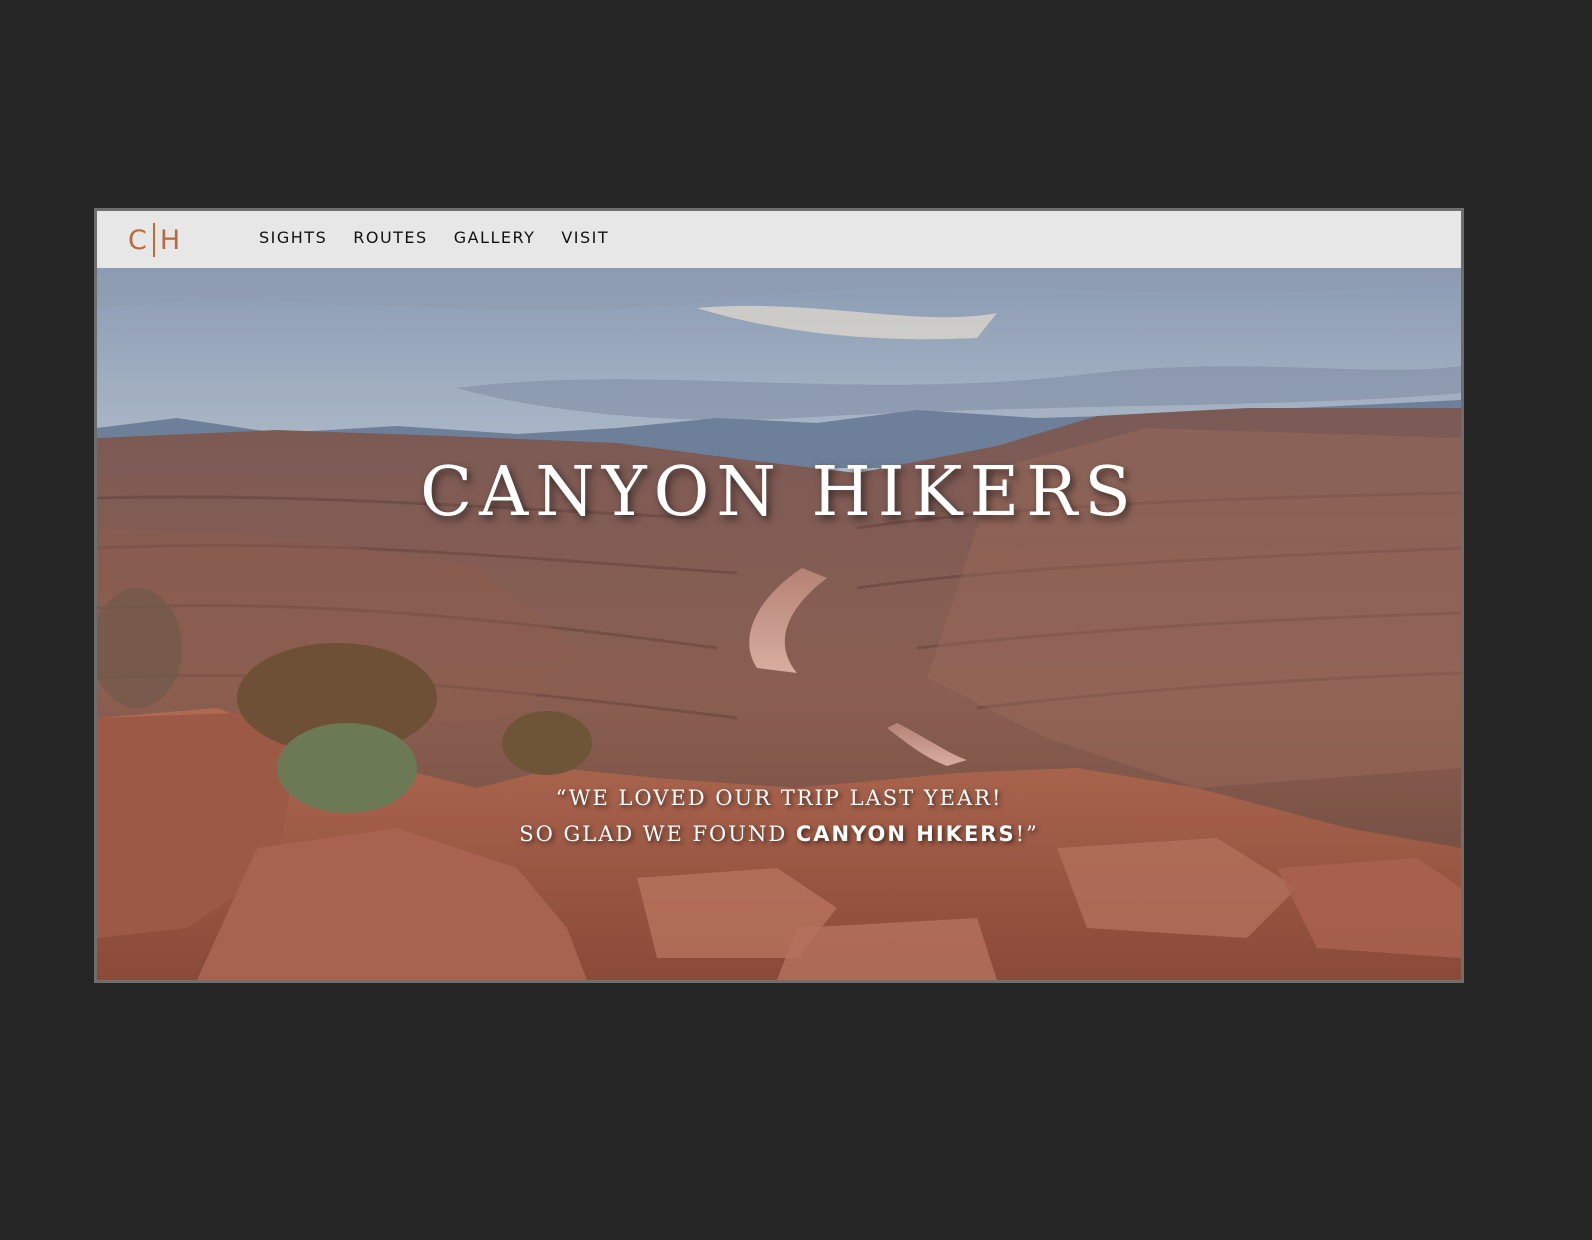  Describe the element at coordinates (905, 834) in the screenshot. I see `quote-brand-name: CANYON HIKERS` at that location.